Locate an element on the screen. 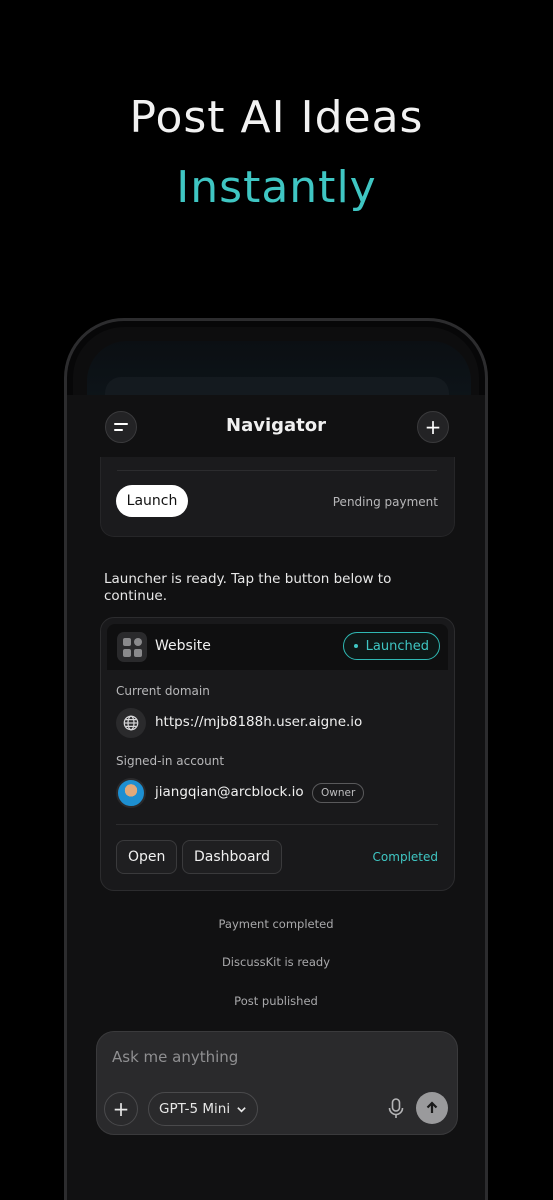 This screenshot has height=1200, width=553. globe-icon is located at coordinates (131, 723).